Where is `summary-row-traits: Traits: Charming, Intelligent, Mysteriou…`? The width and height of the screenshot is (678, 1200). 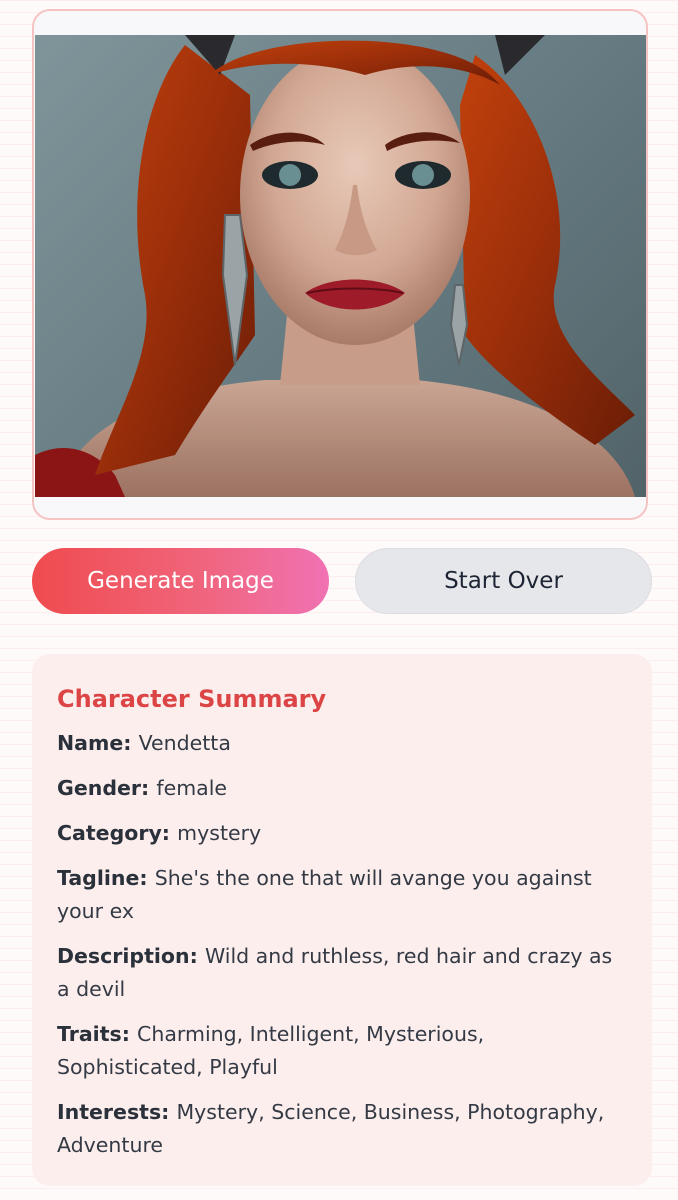
summary-row-traits: Traits: Charming, Intelligent, Mysteriou… is located at coordinates (341, 1051).